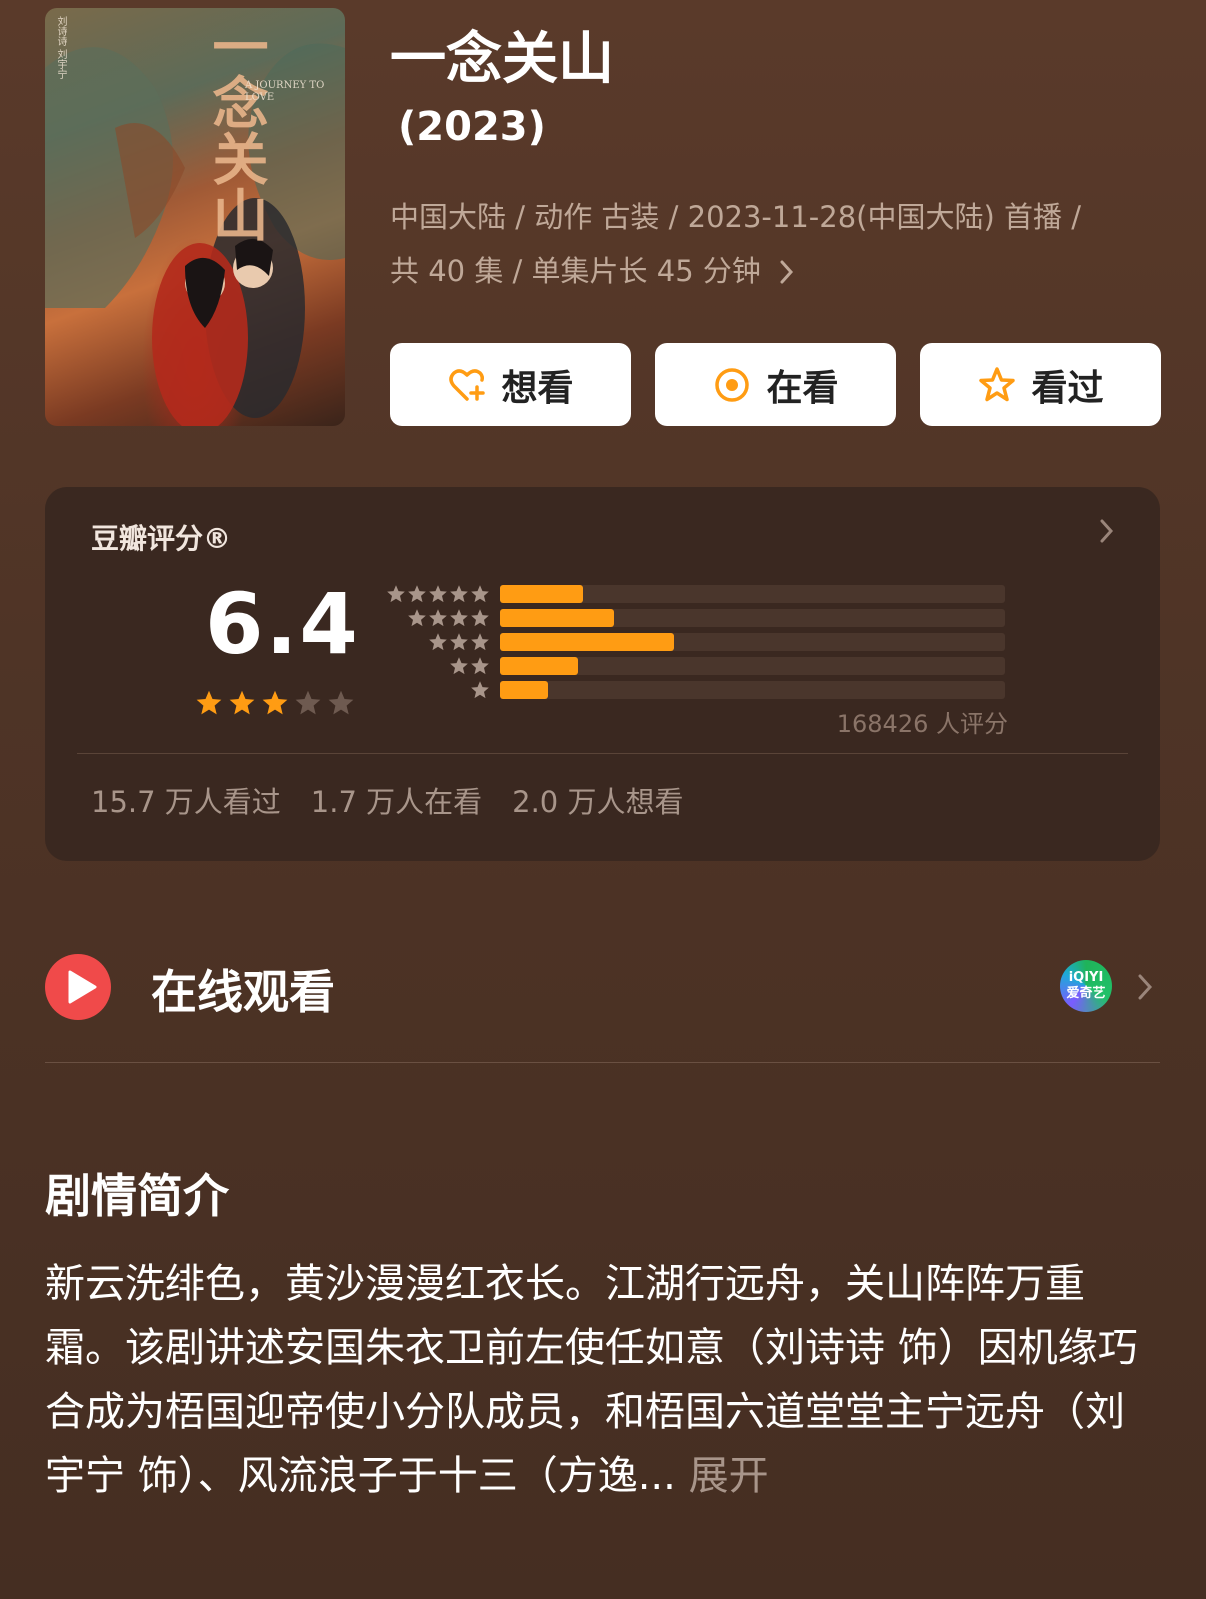 The image size is (1206, 1599). What do you see at coordinates (752, 642) in the screenshot?
I see `distribution-bar-3-star` at bounding box center [752, 642].